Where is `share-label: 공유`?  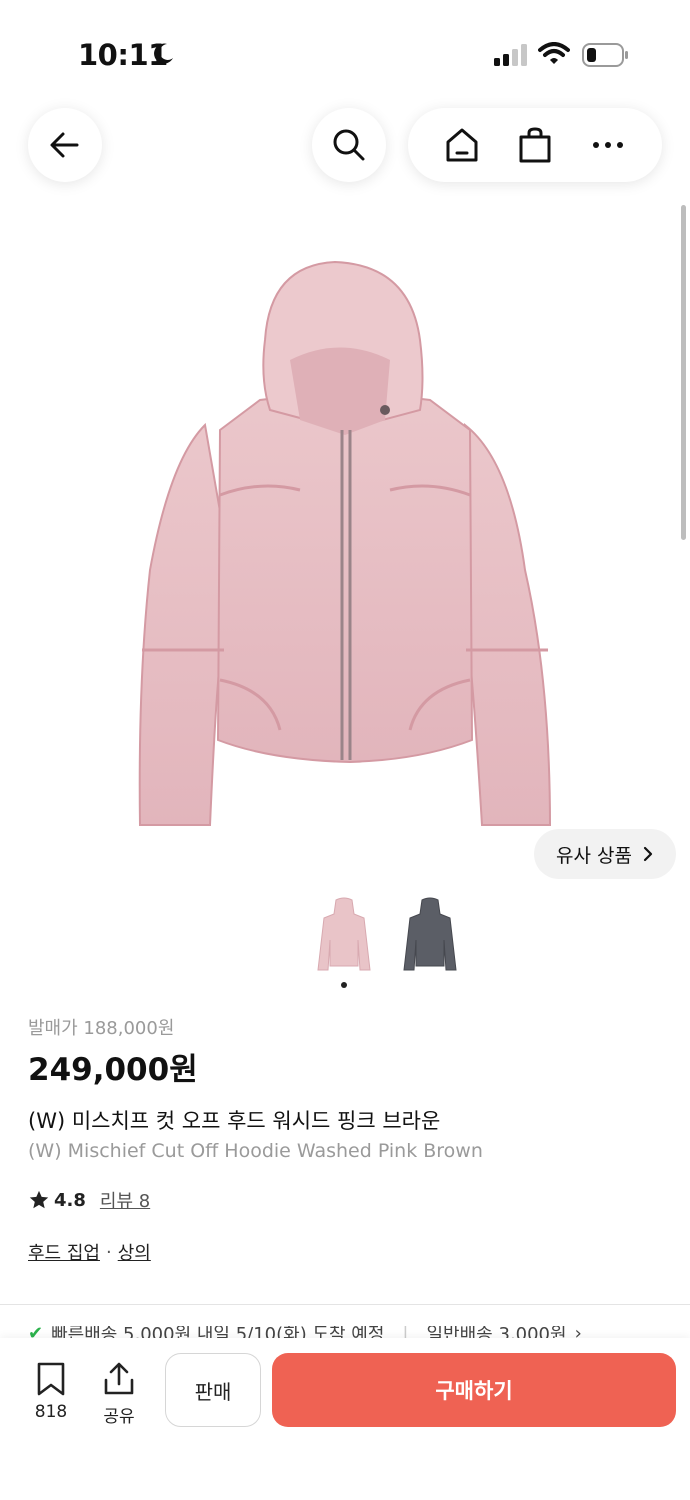 share-label: 공유 is located at coordinates (119, 1417).